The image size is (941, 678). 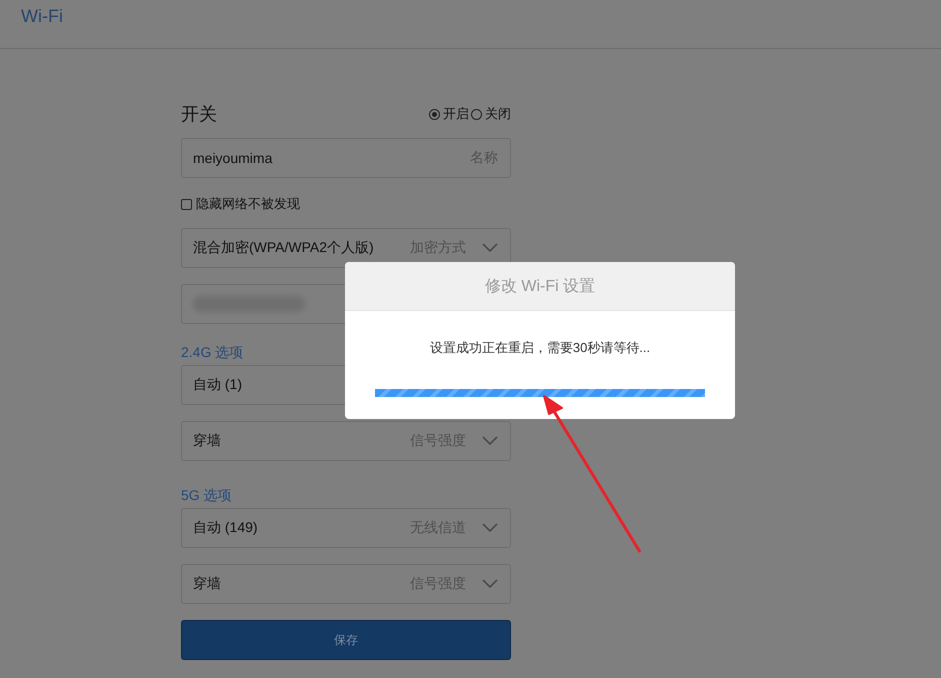 I want to click on section-title: 2.4G 选项, so click(x=212, y=353).